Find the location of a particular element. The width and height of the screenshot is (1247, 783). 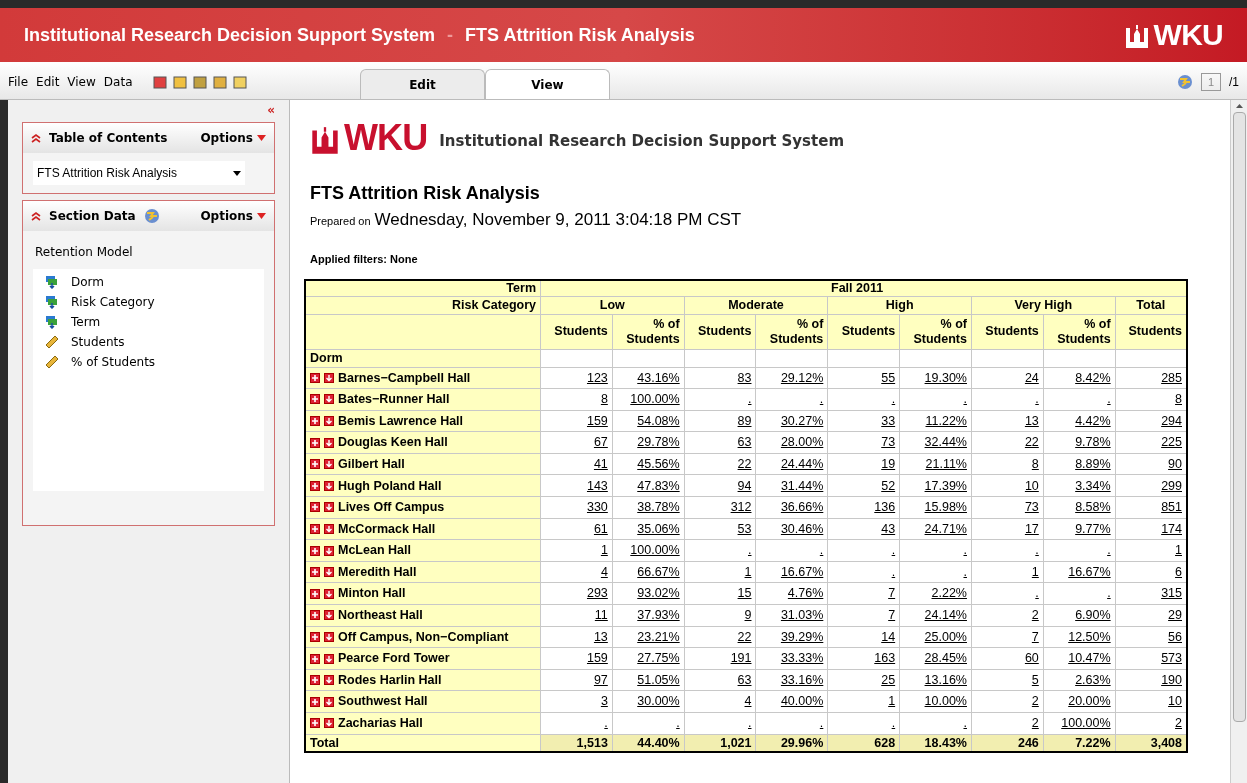

row-header: Minton Hall is located at coordinates (372, 593).